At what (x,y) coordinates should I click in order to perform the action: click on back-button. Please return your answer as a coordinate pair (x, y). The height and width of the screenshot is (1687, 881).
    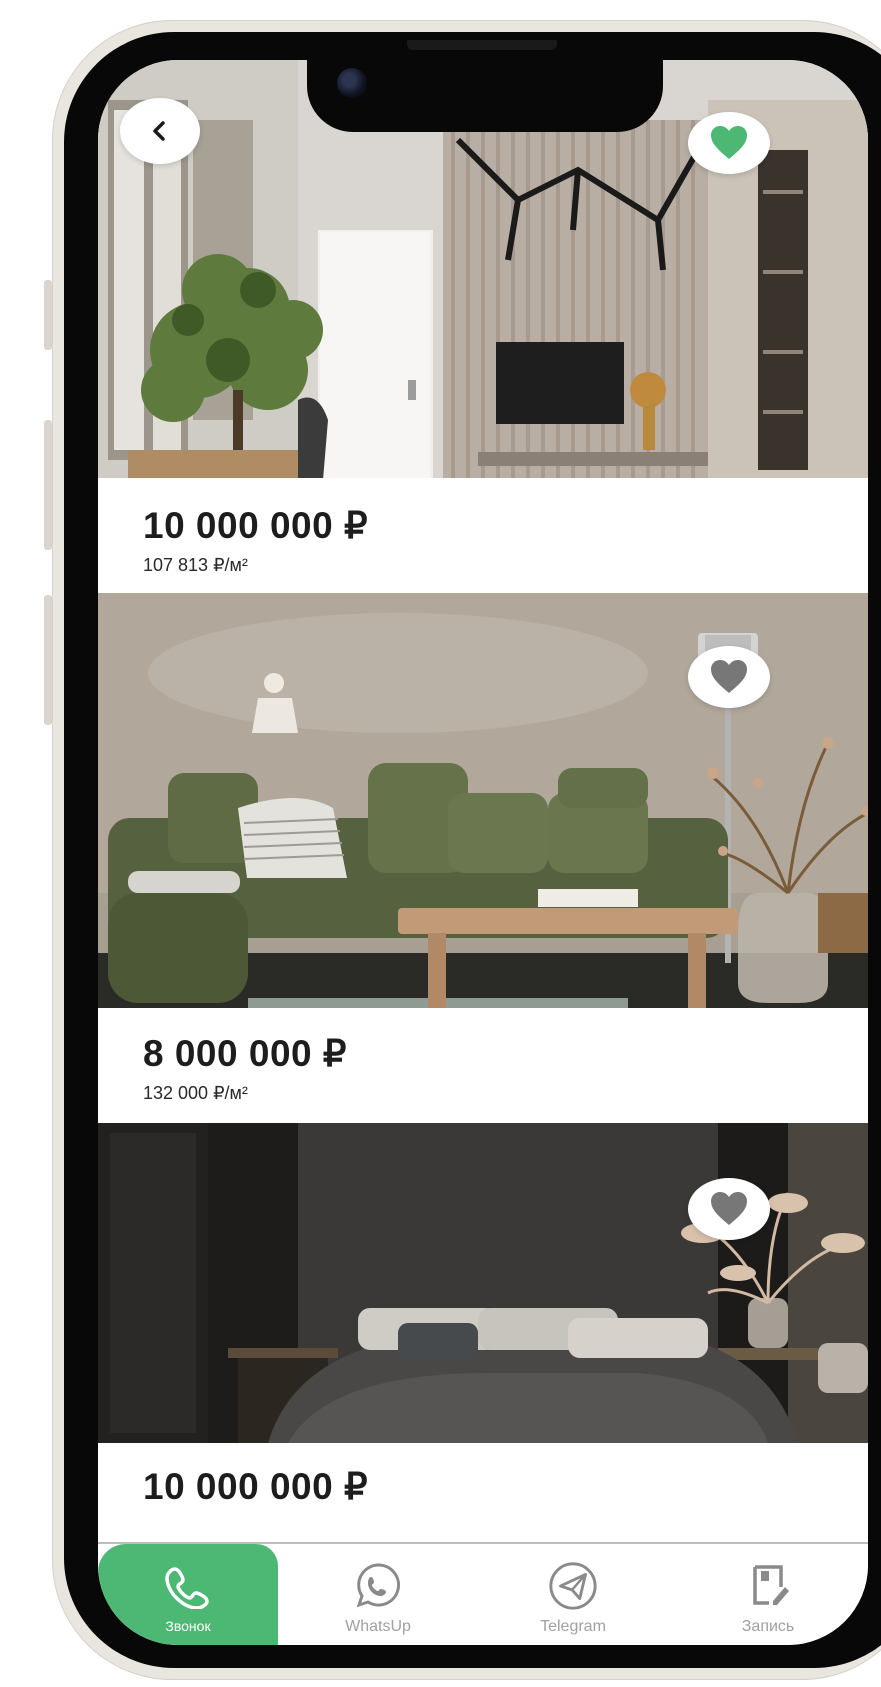
    Looking at the image, I should click on (160, 131).